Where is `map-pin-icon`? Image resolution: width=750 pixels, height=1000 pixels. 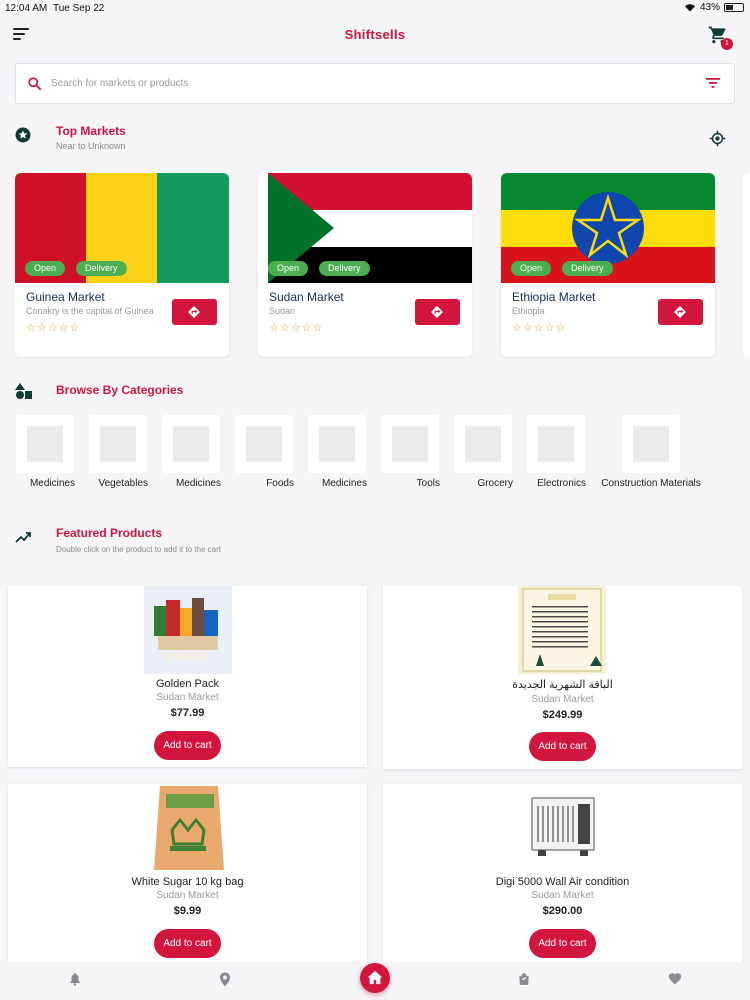 map-pin-icon is located at coordinates (225, 979).